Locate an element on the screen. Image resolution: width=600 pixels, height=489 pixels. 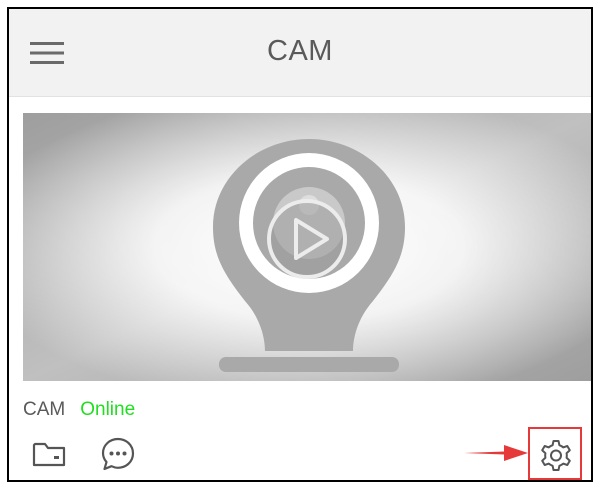
message-button is located at coordinates (118, 454).